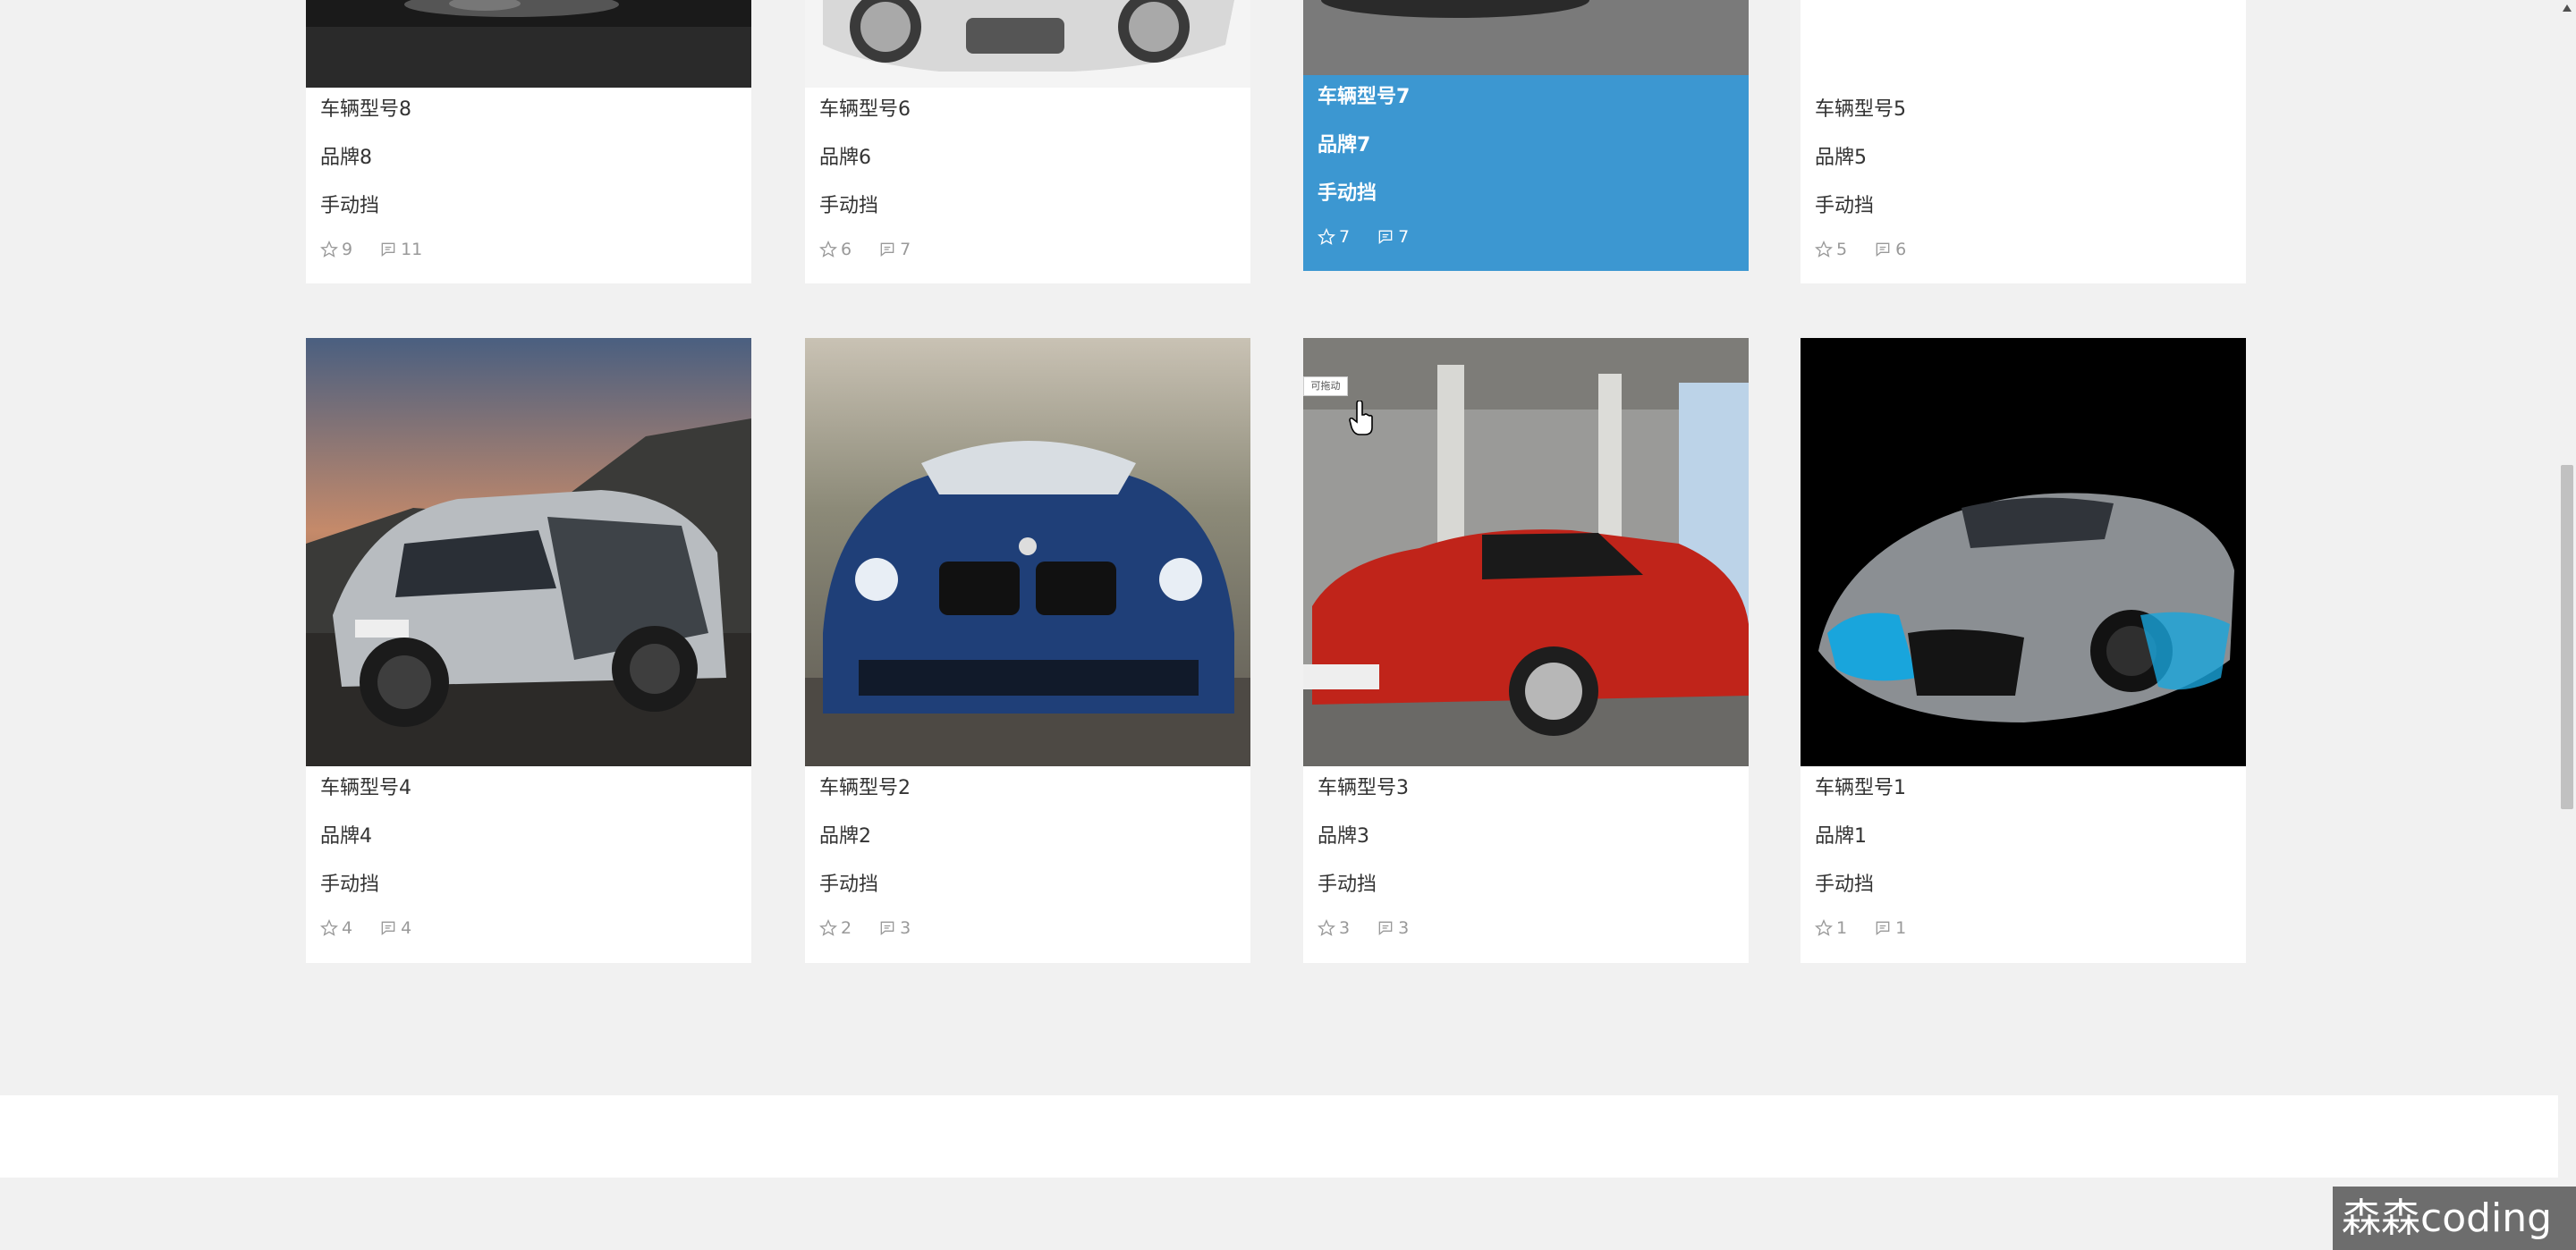  What do you see at coordinates (365, 110) in the screenshot?
I see `car-model: 车辆型号8` at bounding box center [365, 110].